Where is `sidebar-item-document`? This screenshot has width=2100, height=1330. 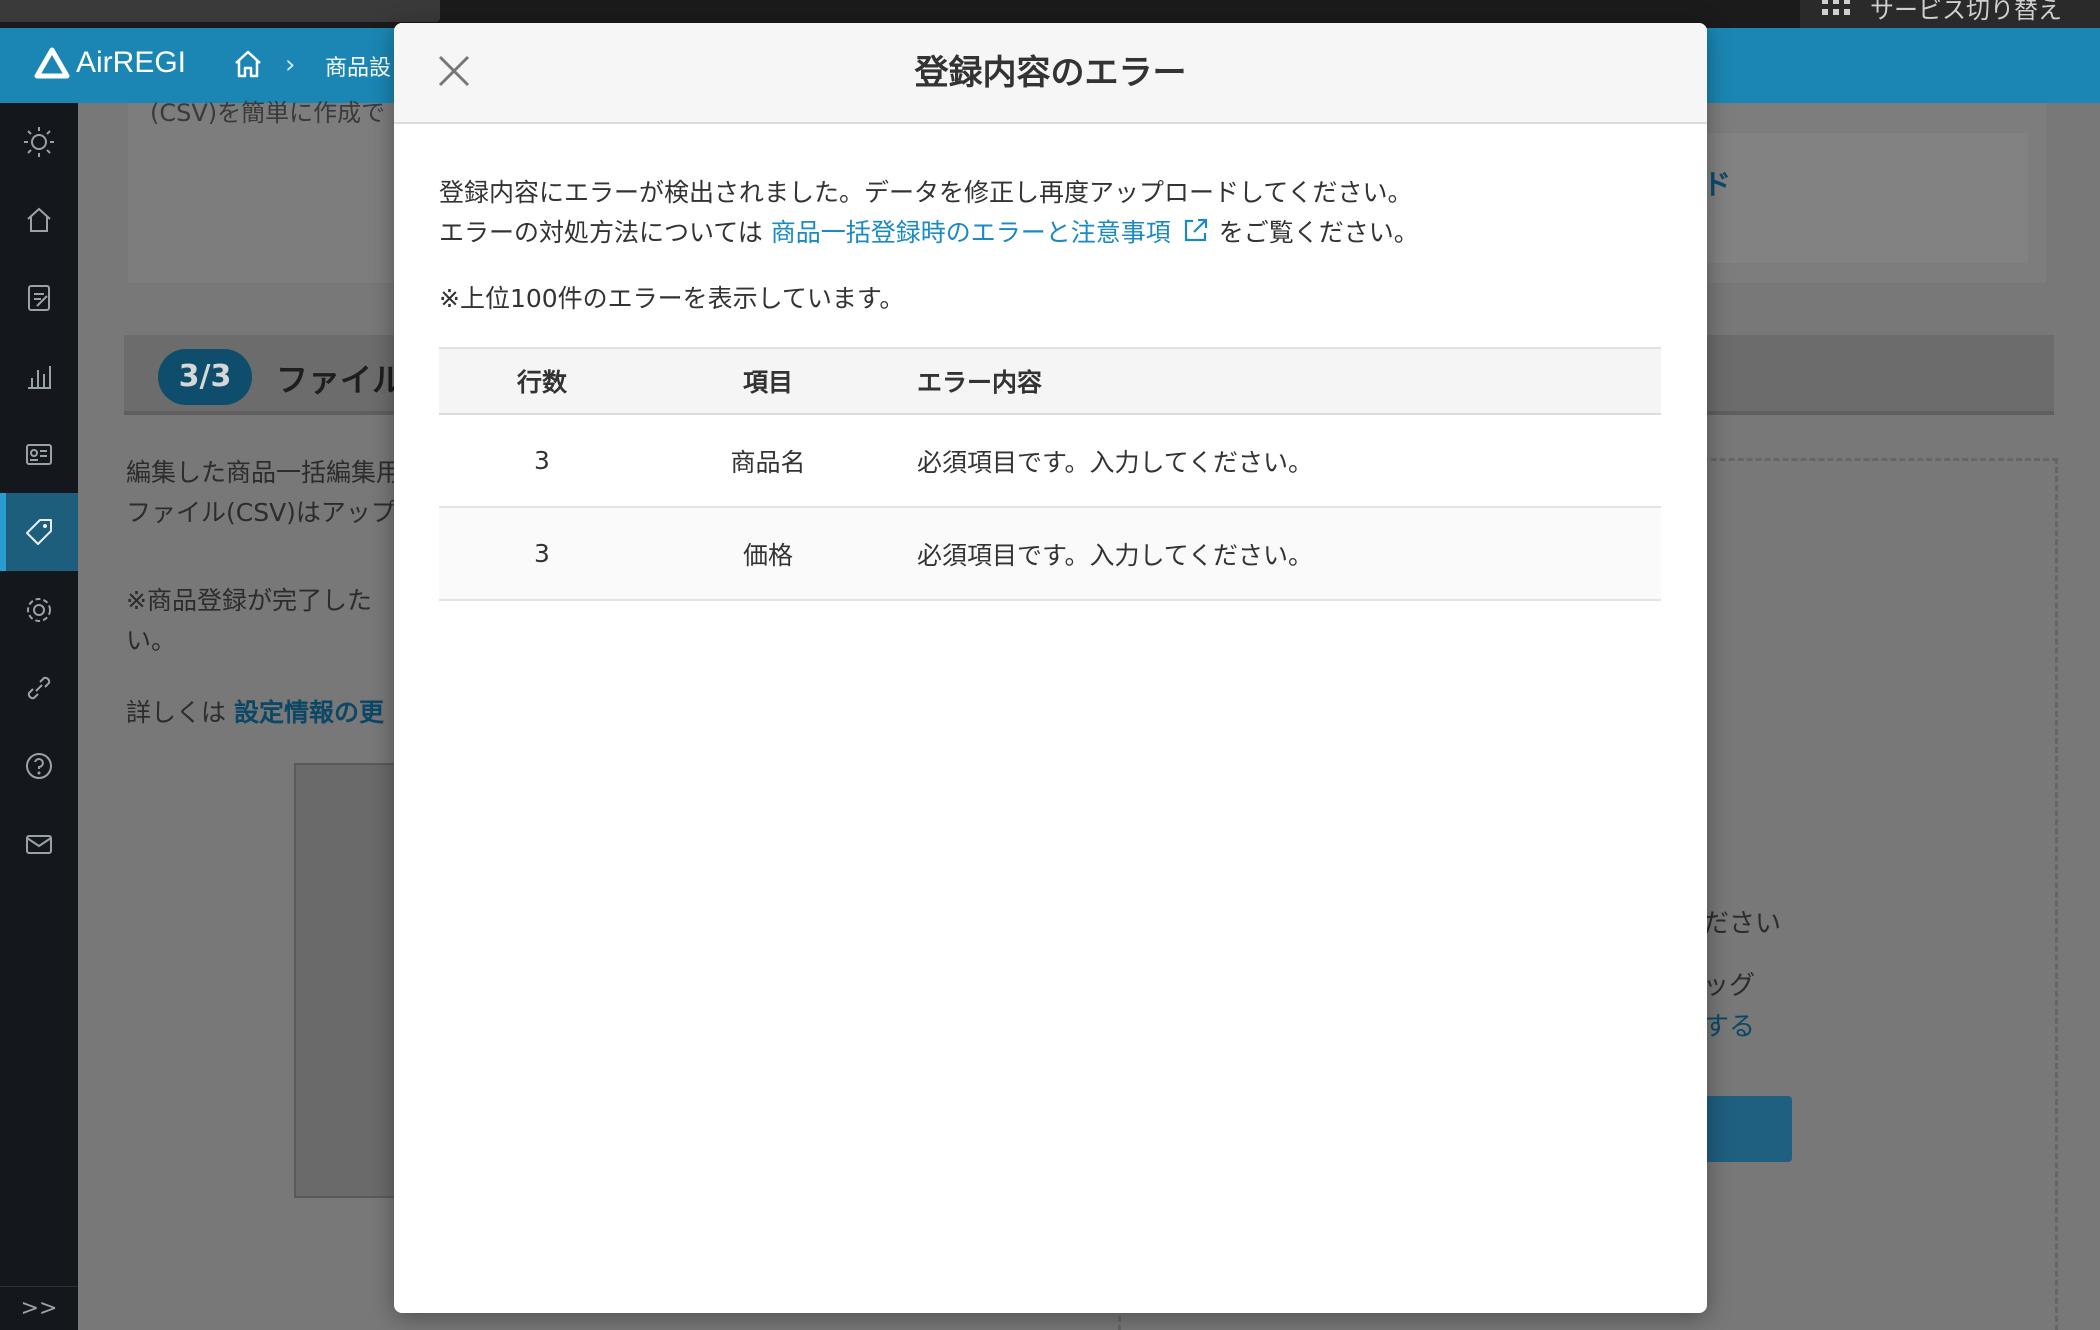 sidebar-item-document is located at coordinates (39, 298).